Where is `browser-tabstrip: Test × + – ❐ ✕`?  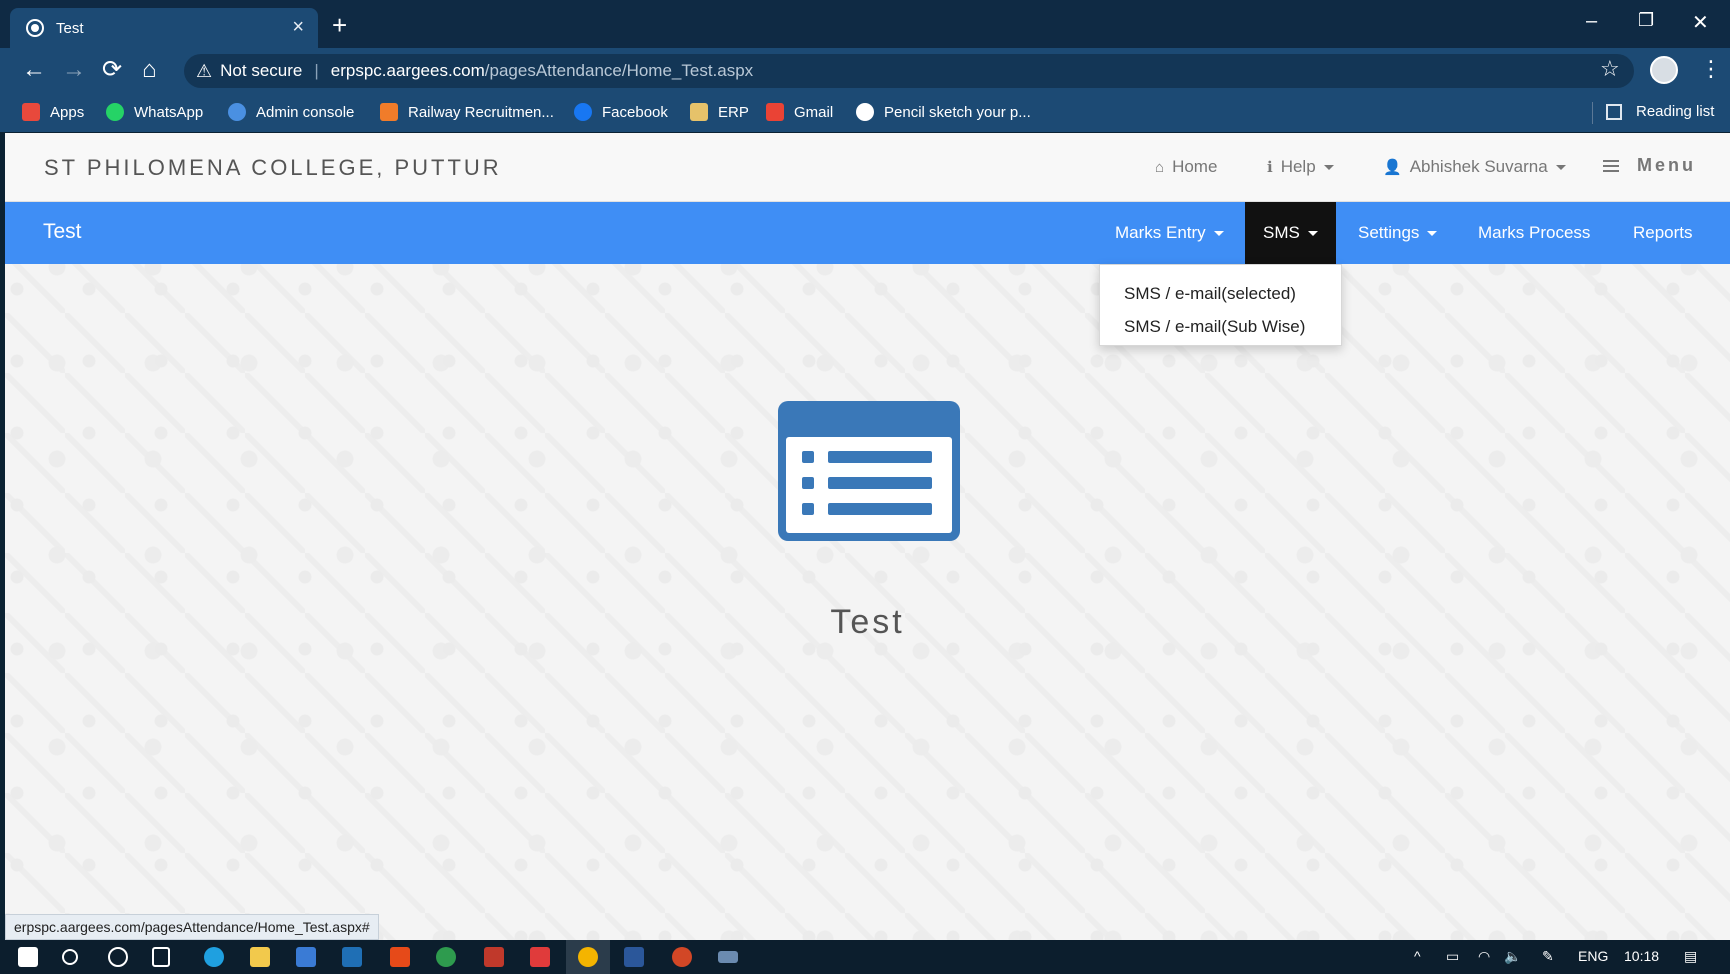 browser-tabstrip: Test × + – ❐ ✕ is located at coordinates (865, 24).